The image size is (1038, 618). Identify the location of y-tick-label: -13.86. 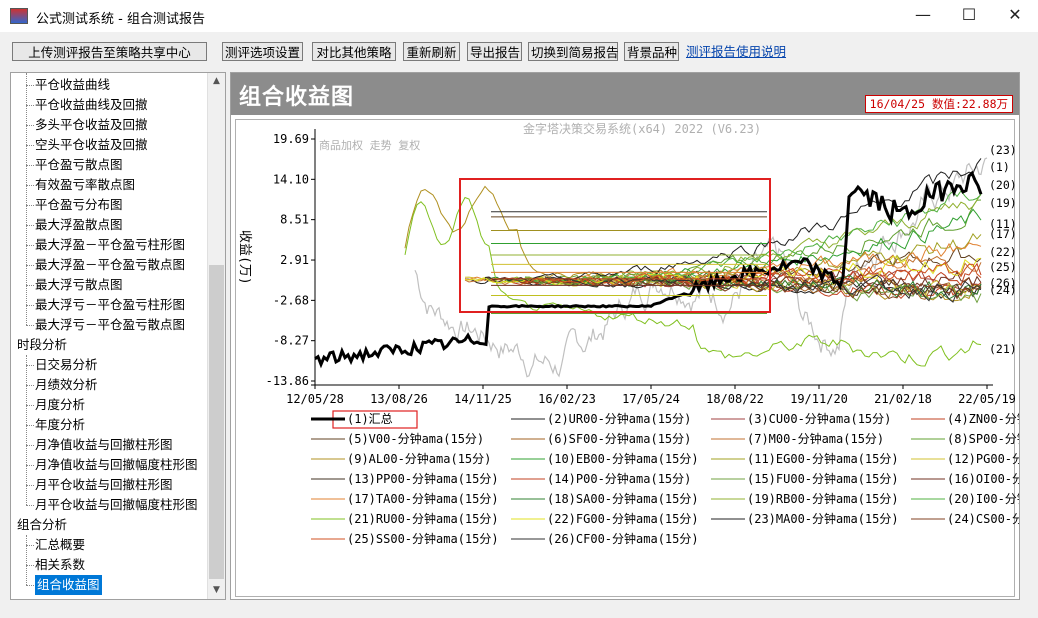
(287, 381).